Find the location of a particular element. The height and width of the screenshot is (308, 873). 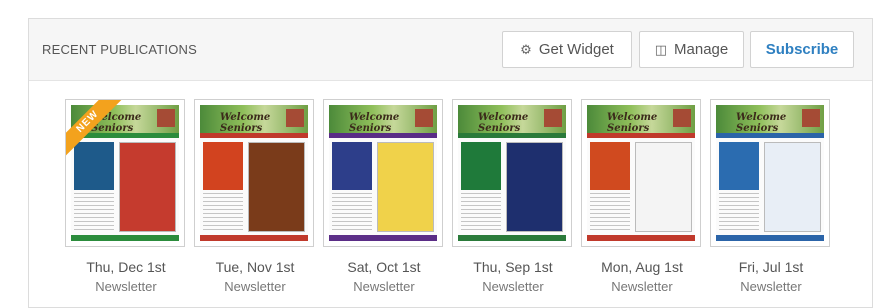

publication-thumbnail: Welcome Seniors NEW is located at coordinates (125, 173).